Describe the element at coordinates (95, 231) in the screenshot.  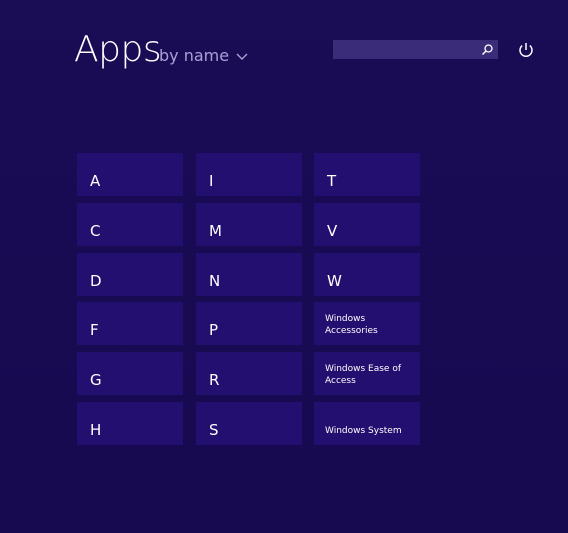
I see `tile-label: C` at that location.